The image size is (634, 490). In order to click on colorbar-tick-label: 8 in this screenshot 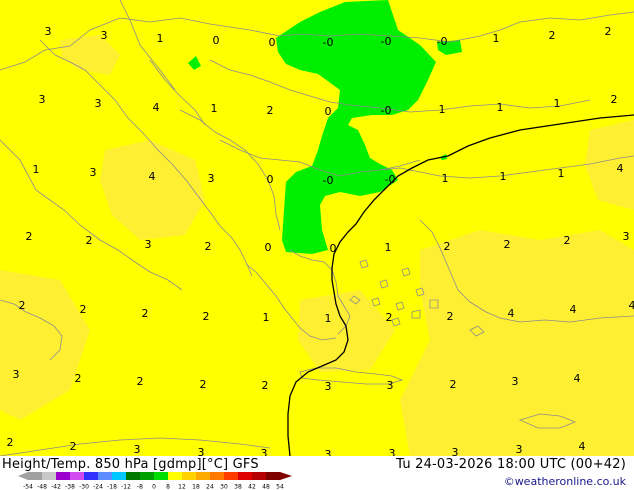, I will do `click(168, 487)`.